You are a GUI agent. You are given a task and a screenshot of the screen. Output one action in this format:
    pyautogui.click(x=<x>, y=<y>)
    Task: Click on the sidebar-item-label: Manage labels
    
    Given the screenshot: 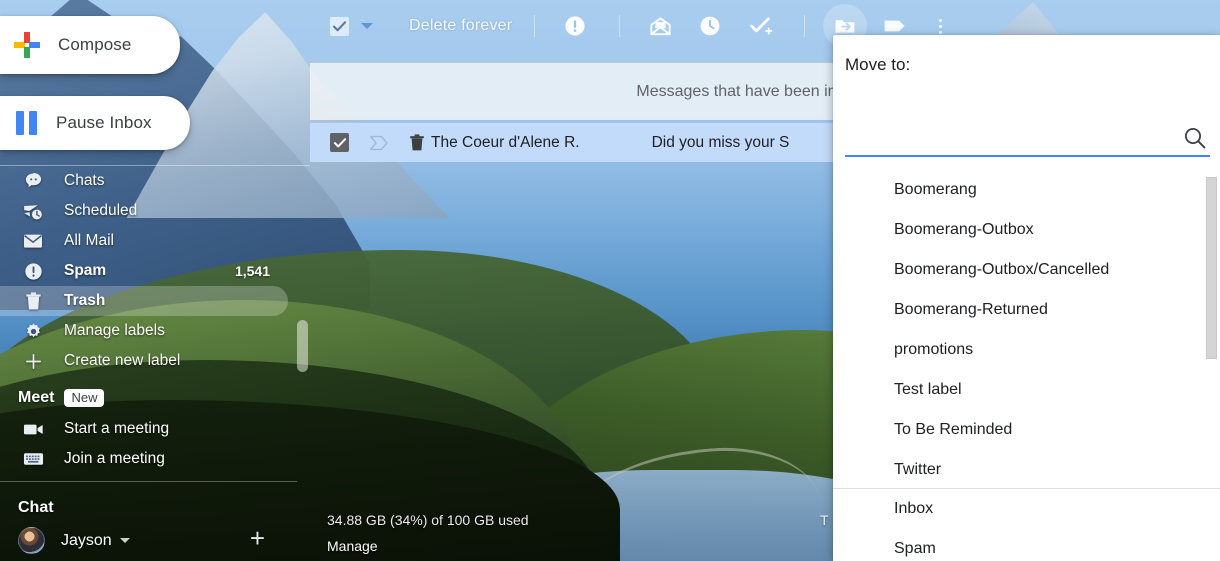 What is the action you would take?
    pyautogui.click(x=114, y=330)
    